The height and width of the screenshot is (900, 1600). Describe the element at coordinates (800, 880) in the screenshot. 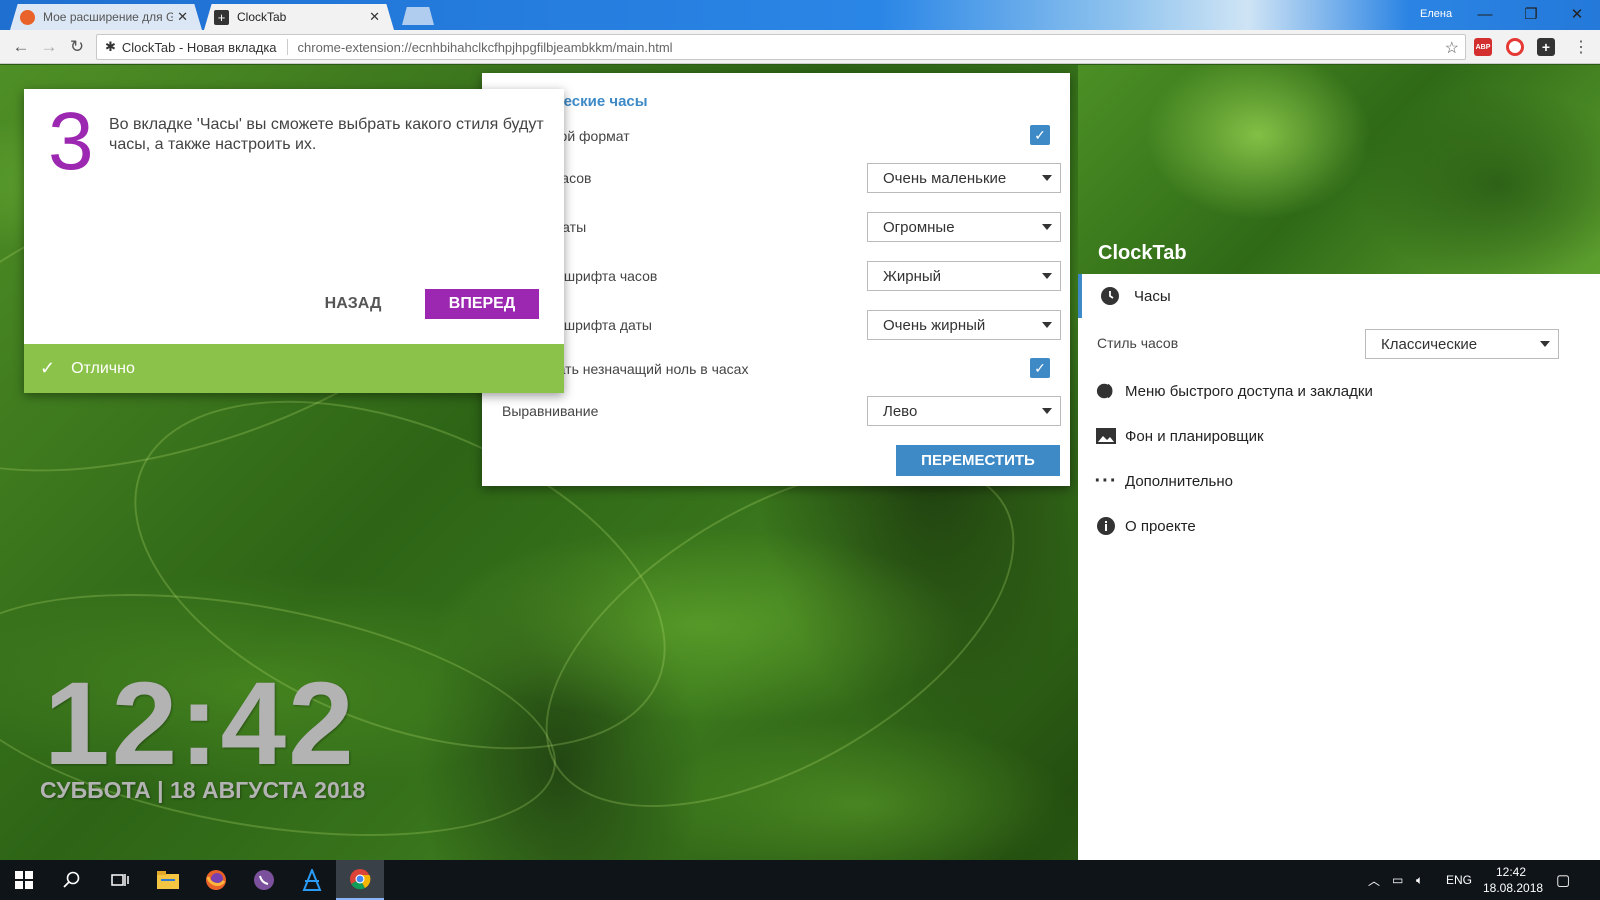

I see `windows-taskbar: ︿ ▭ 🔈︎ ENG 12:42 18.08.2018 ▢` at that location.